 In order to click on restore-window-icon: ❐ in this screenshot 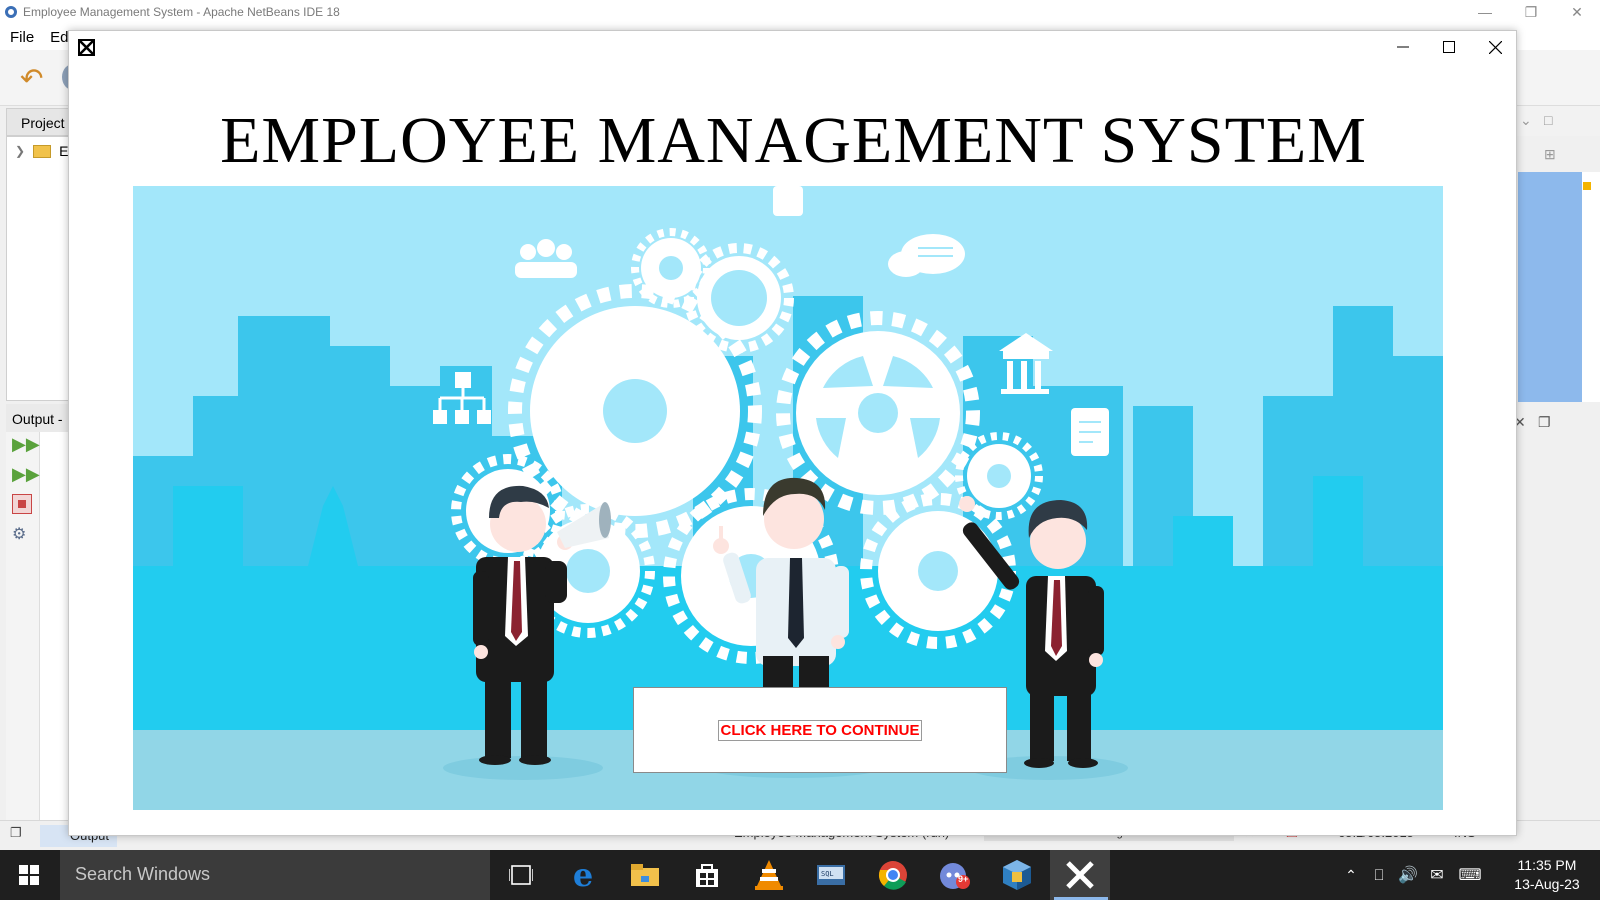, I will do `click(16, 833)`.